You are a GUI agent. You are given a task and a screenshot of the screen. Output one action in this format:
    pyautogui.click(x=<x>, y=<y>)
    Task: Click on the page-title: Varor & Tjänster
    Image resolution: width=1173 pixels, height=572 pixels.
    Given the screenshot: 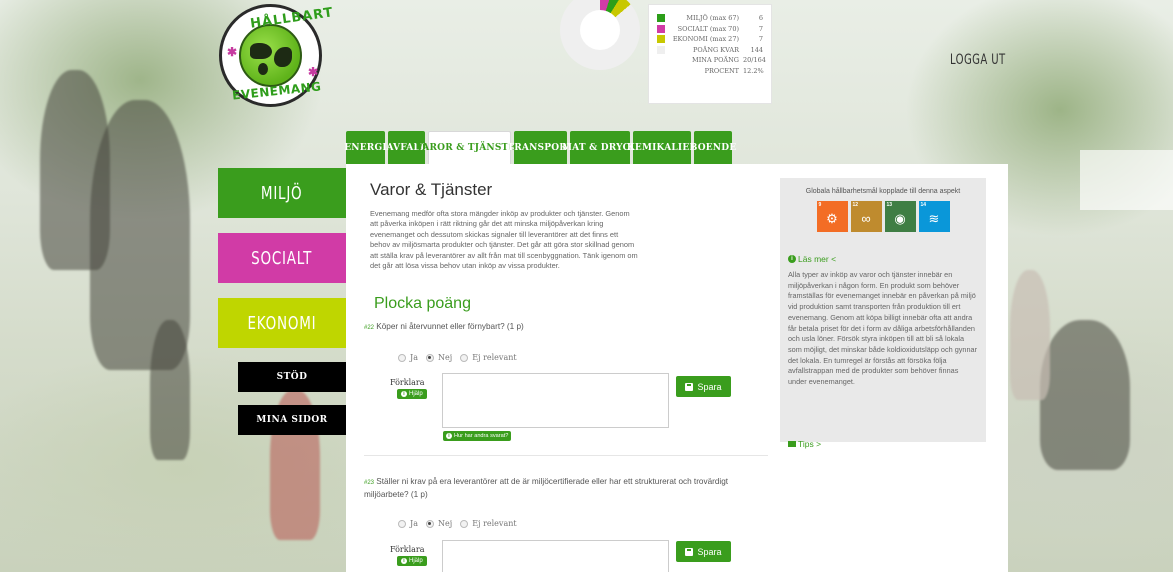 What is the action you would take?
    pyautogui.click(x=431, y=189)
    